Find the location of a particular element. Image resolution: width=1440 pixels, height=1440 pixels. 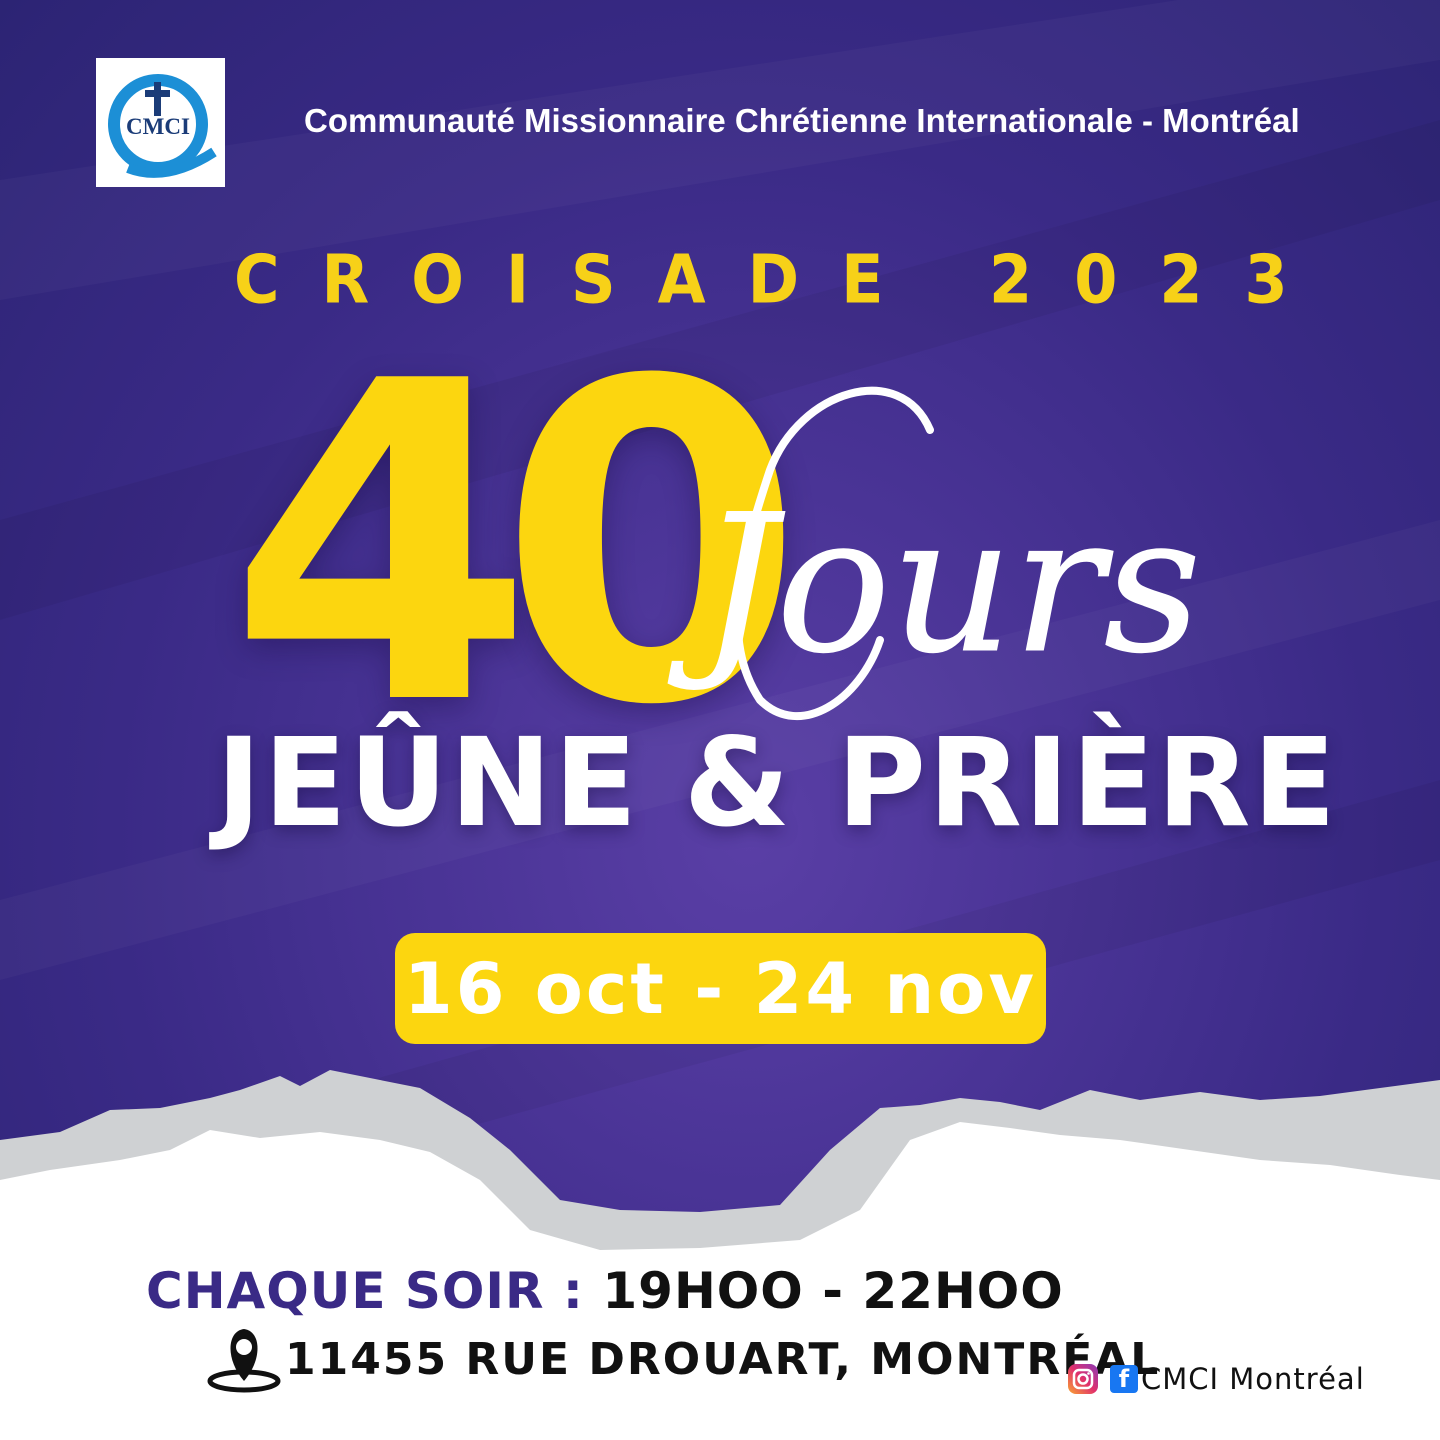

schedule-line: CHAQUE SOIR : 19HOO - 22HOO is located at coordinates (605, 1291).